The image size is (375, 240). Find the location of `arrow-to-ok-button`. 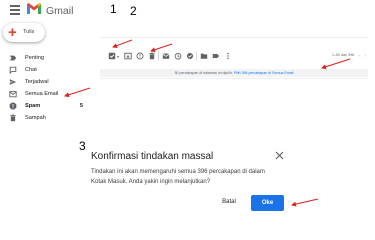

arrow-to-ok-button is located at coordinates (305, 202).